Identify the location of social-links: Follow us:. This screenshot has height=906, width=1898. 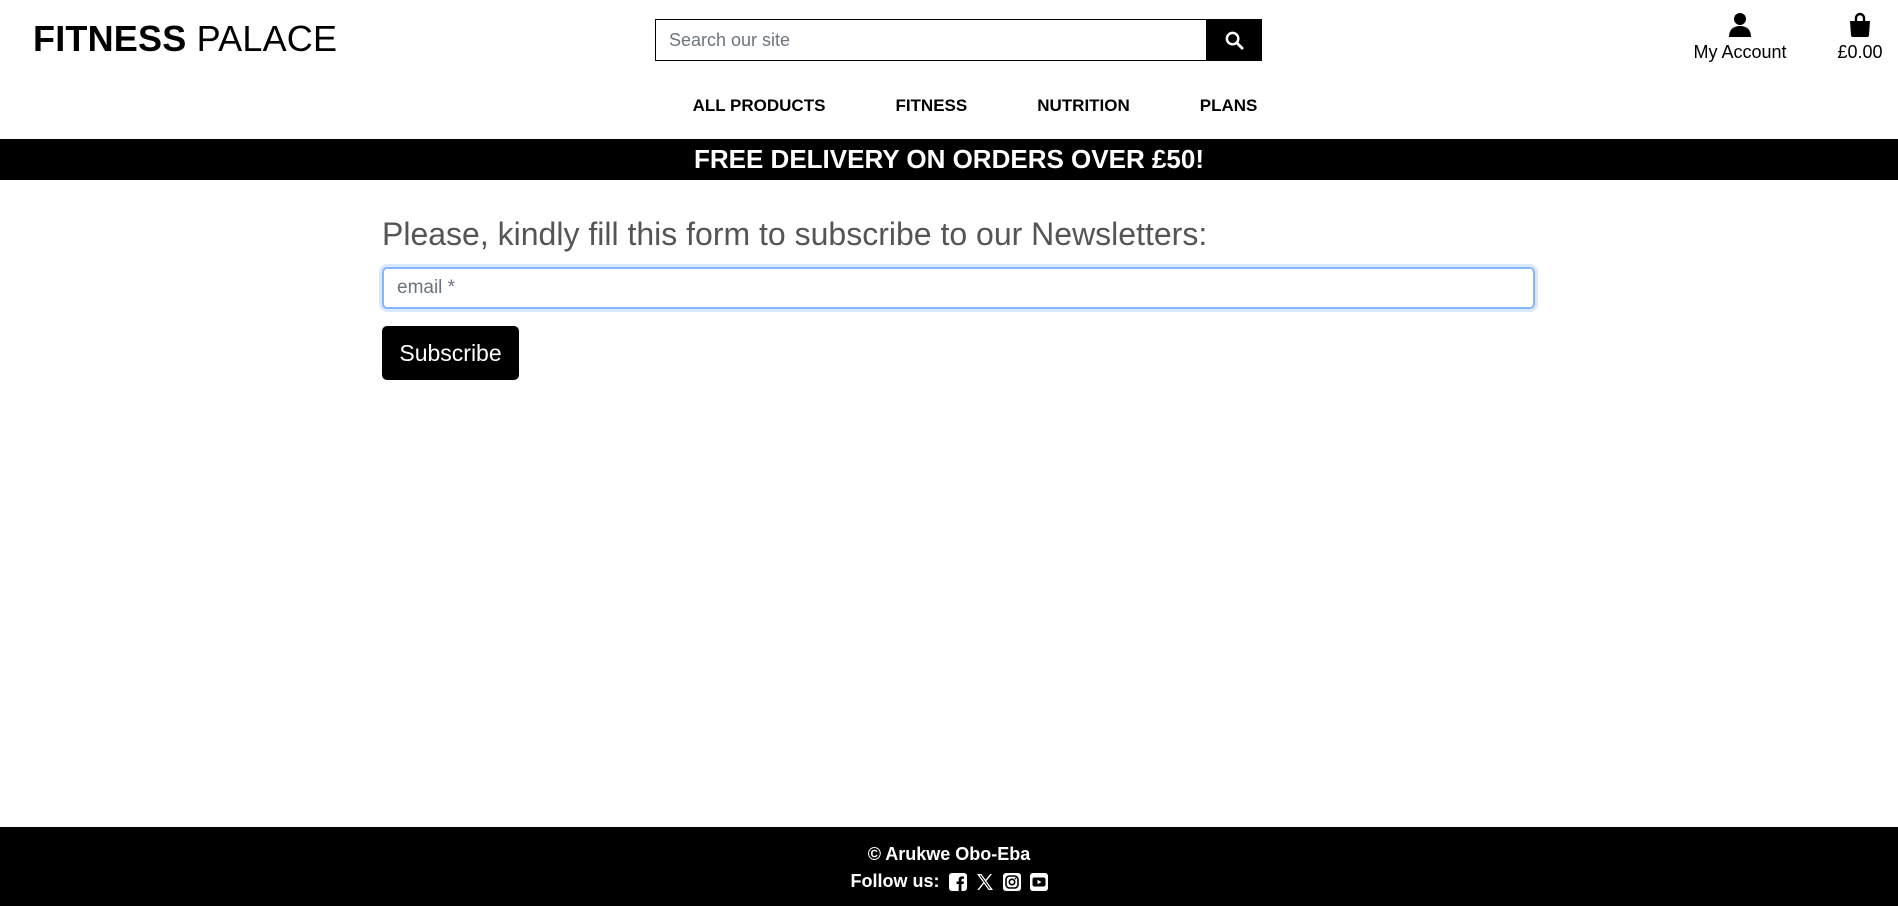
(949, 881).